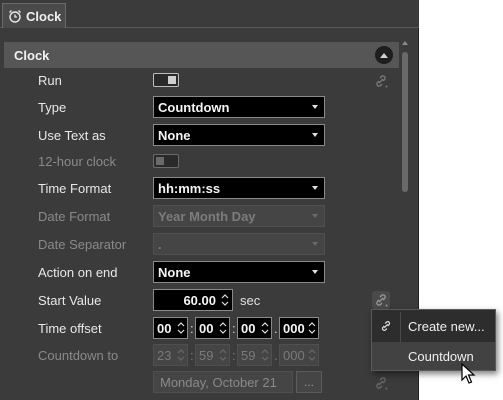 This screenshot has width=503, height=400. I want to click on row-date-separator: Date Separator ., so click(200, 245).